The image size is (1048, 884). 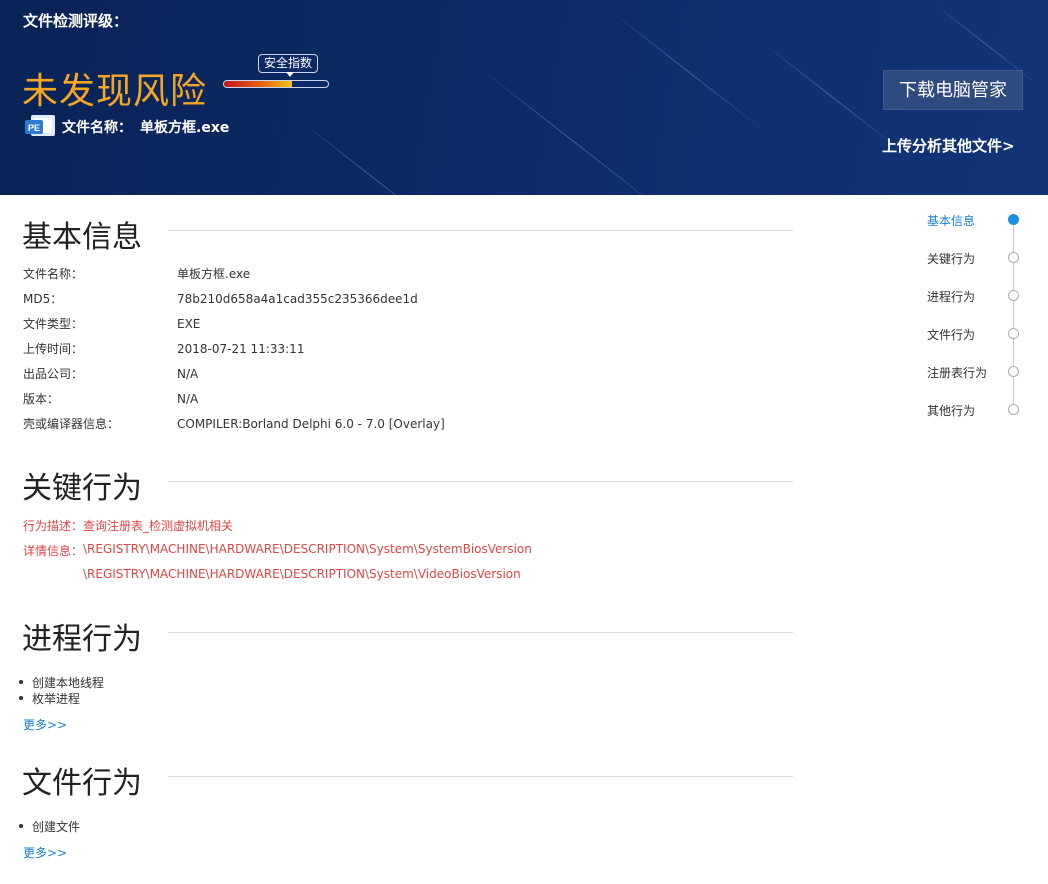 I want to click on pe-file-icon-label: PE, so click(x=34, y=128).